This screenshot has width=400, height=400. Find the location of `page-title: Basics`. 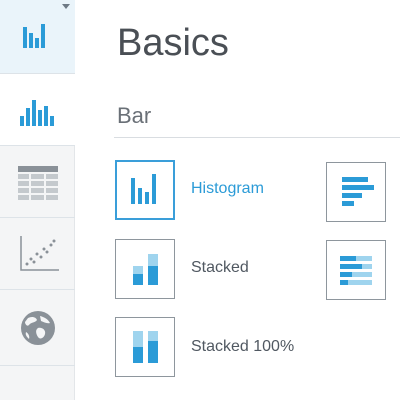

page-title: Basics is located at coordinates (173, 43).